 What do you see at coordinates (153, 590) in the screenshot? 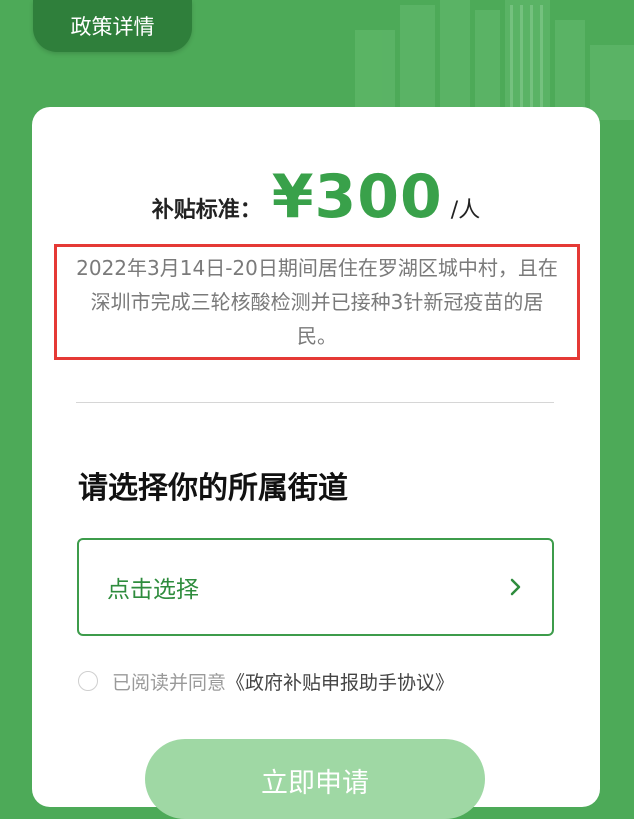
I see `street-select-placeholder: 点击选择` at bounding box center [153, 590].